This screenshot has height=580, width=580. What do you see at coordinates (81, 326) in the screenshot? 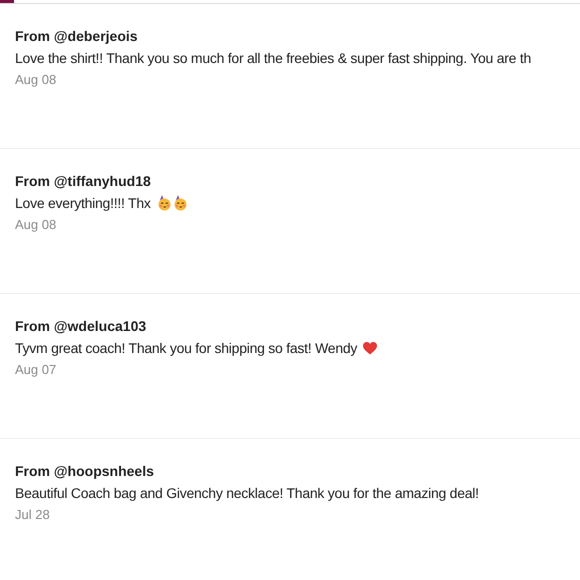
I see `review-author: From @wdeluca103` at bounding box center [81, 326].